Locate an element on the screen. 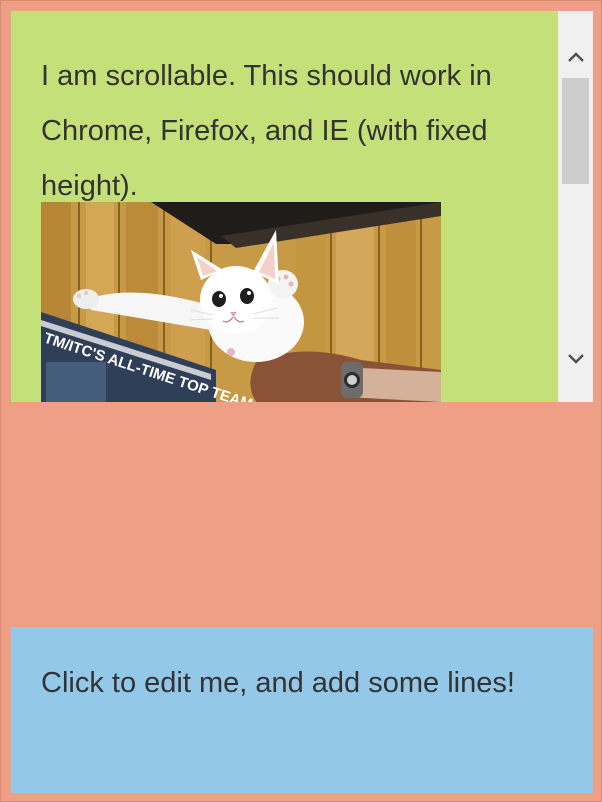 The width and height of the screenshot is (602, 802). scroll-up-button is located at coordinates (575, 57).